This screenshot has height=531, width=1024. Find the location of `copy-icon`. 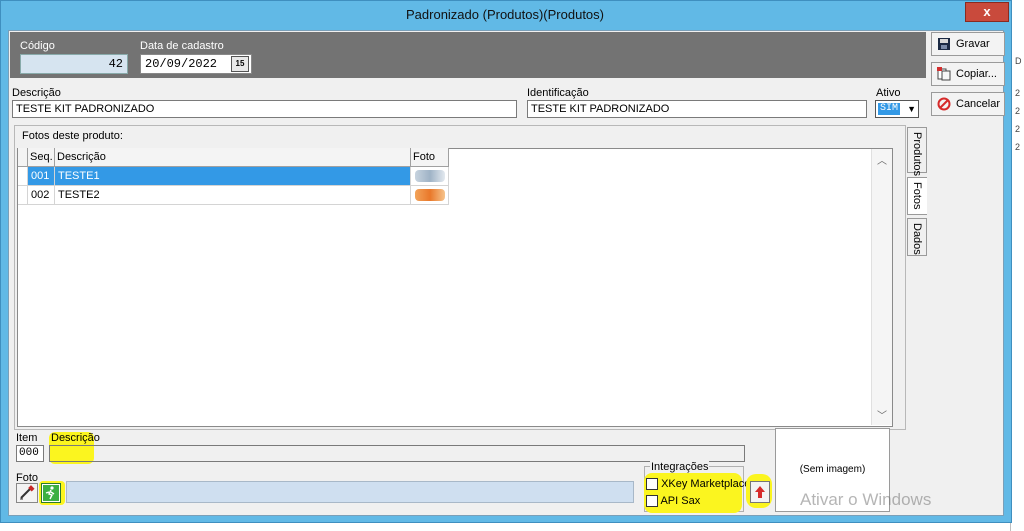

copy-icon is located at coordinates (943, 74).